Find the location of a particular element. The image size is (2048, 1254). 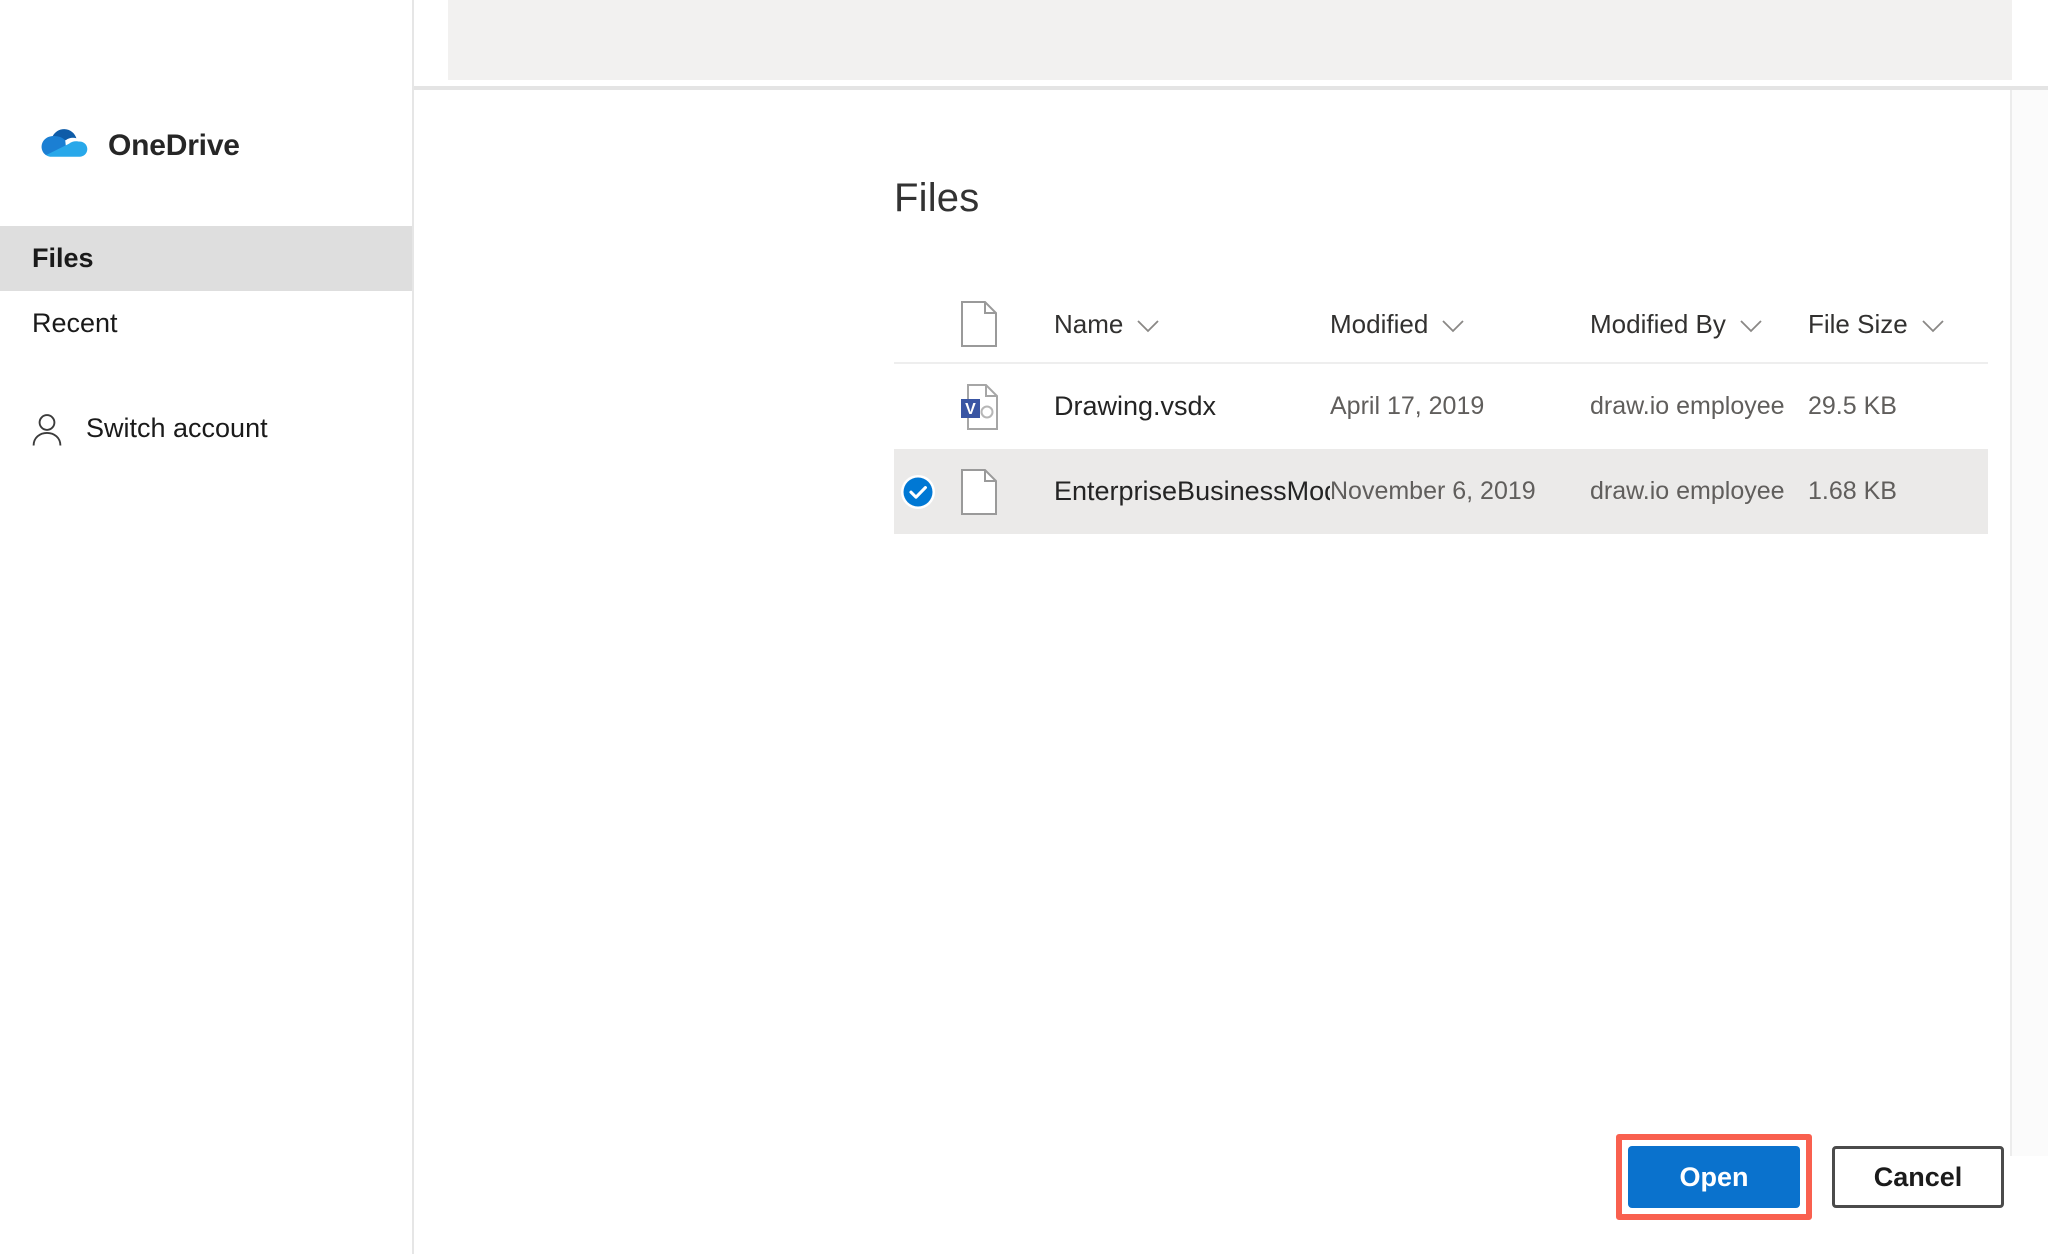

svg-text: V is located at coordinates (970, 409).